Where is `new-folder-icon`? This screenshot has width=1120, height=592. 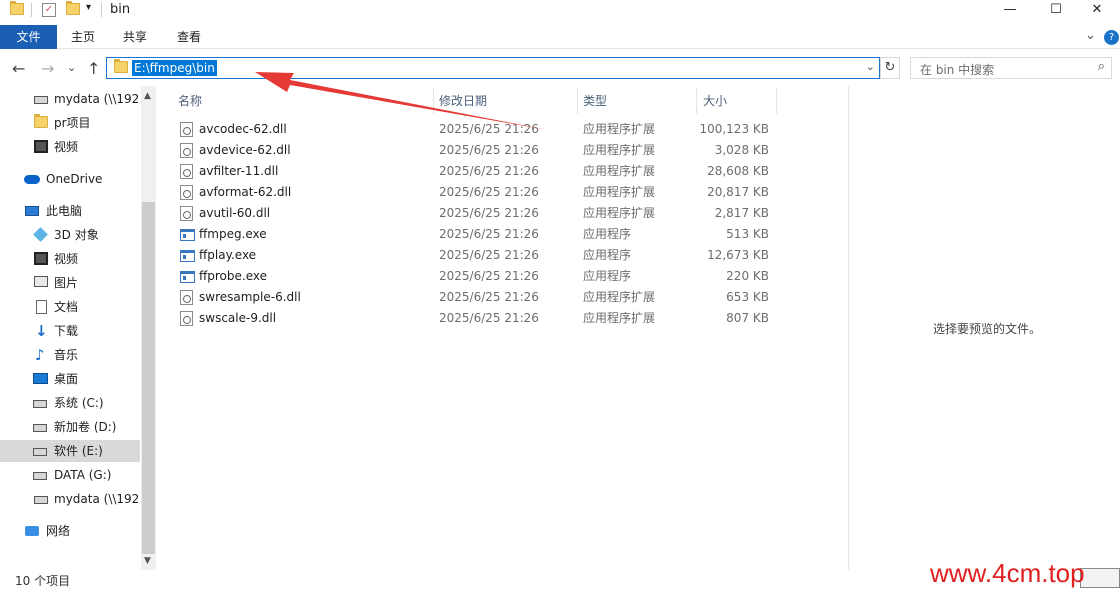 new-folder-icon is located at coordinates (73, 9).